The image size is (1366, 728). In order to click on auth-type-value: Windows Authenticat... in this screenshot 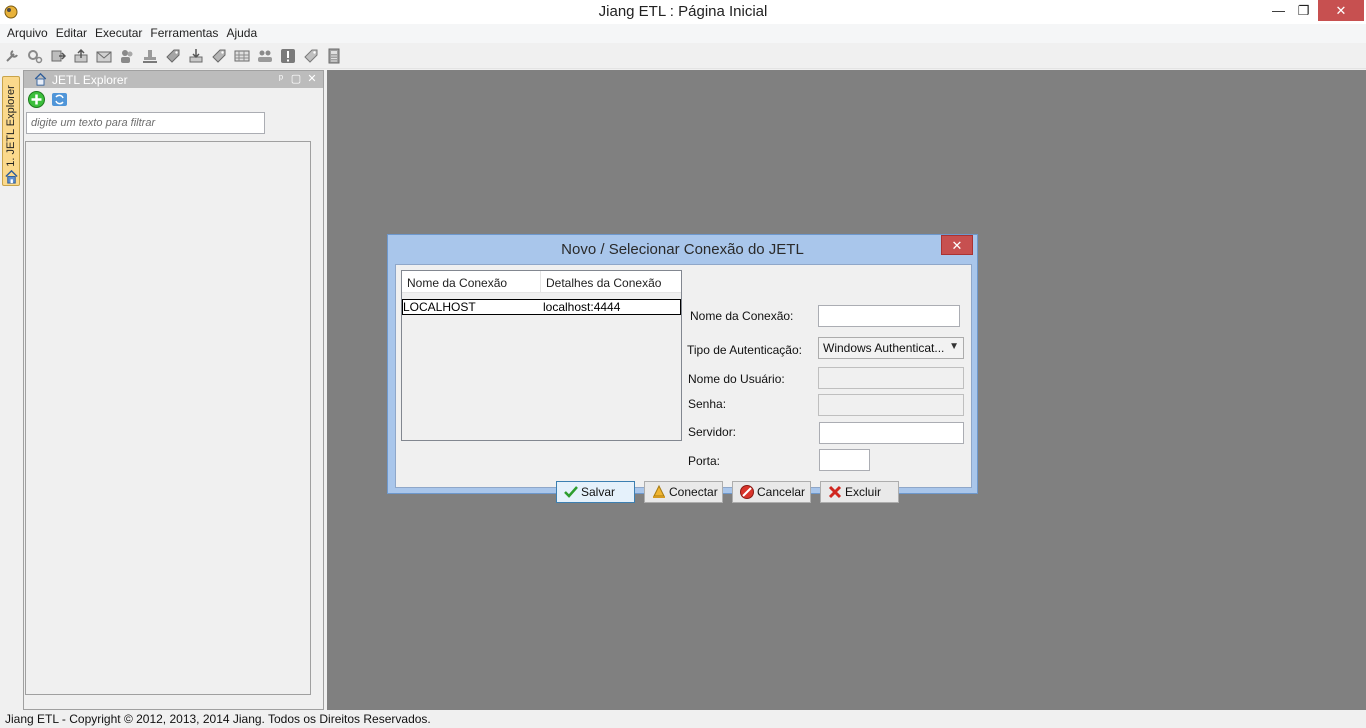, I will do `click(884, 348)`.